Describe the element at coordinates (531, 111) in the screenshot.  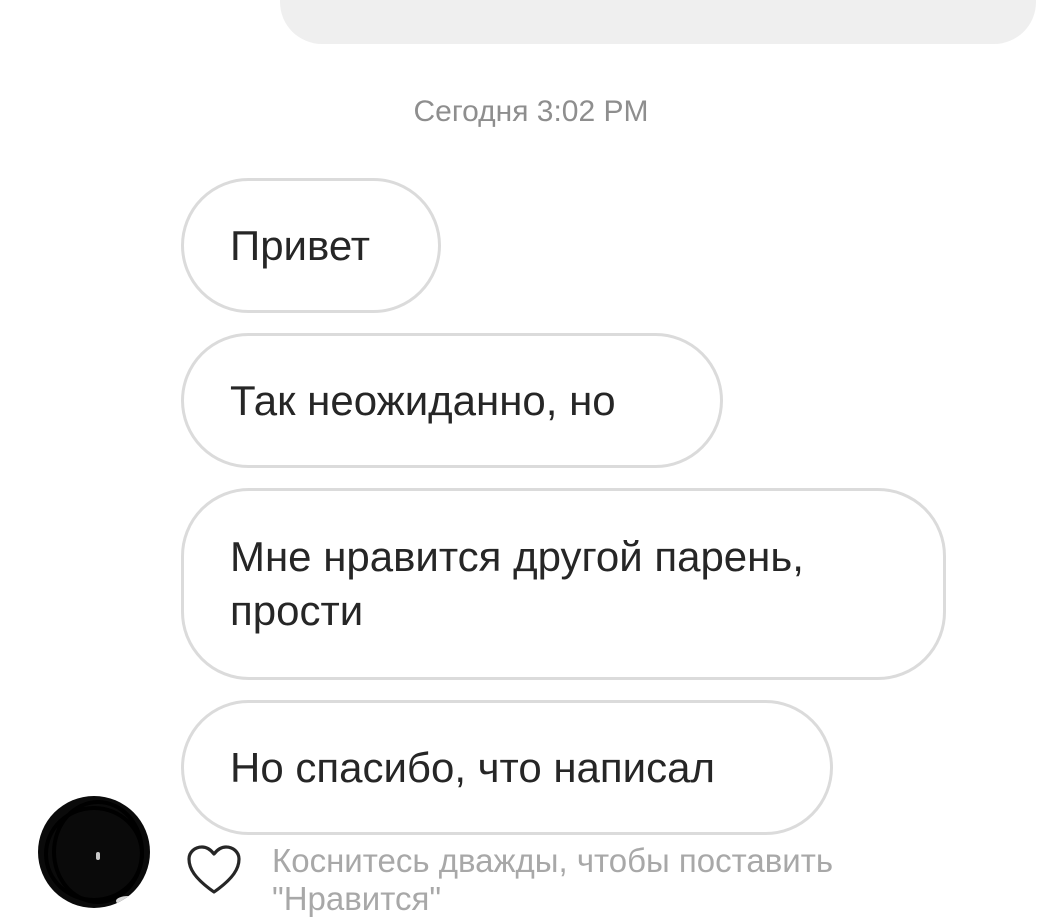
I see `message-timestamp: Сегодня 3:02 PM` at that location.